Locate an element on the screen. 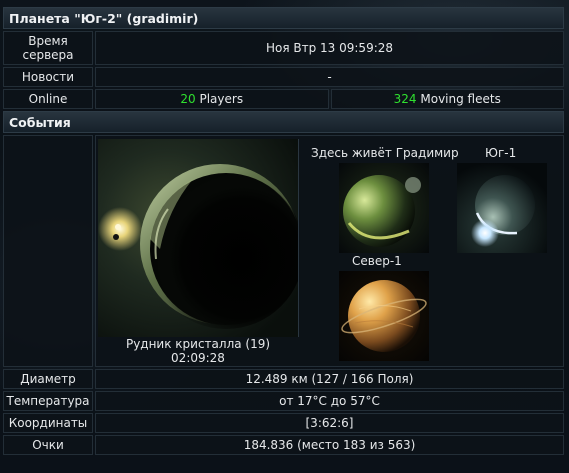 The width and height of the screenshot is (569, 473). online-row: Online 20 Players 324 Moving fleets is located at coordinates (283, 99).